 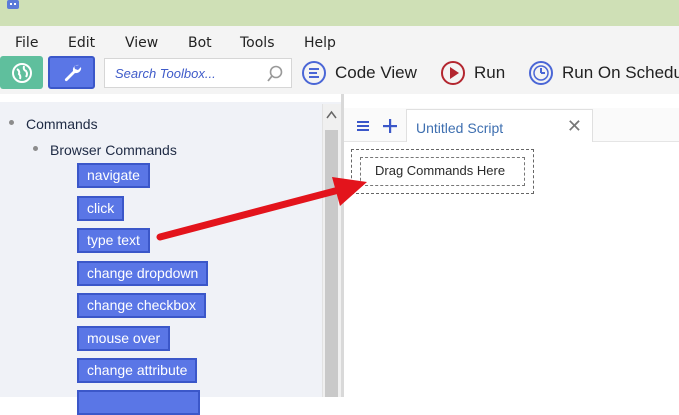 What do you see at coordinates (124, 338) in the screenshot?
I see `command-mouse-over: mouse over` at bounding box center [124, 338].